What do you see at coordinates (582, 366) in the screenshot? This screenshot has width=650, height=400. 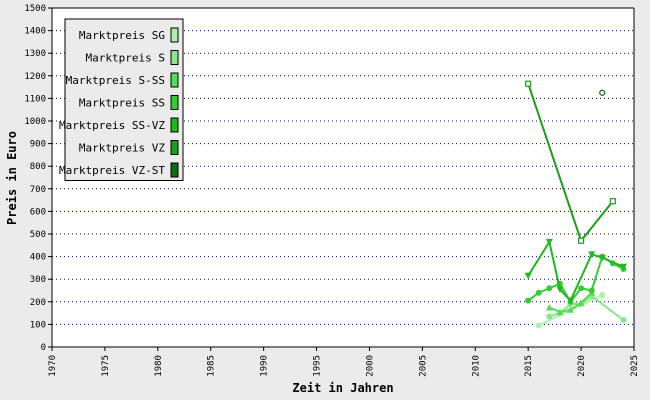 I see `x-tick-label: 2020` at bounding box center [582, 366].